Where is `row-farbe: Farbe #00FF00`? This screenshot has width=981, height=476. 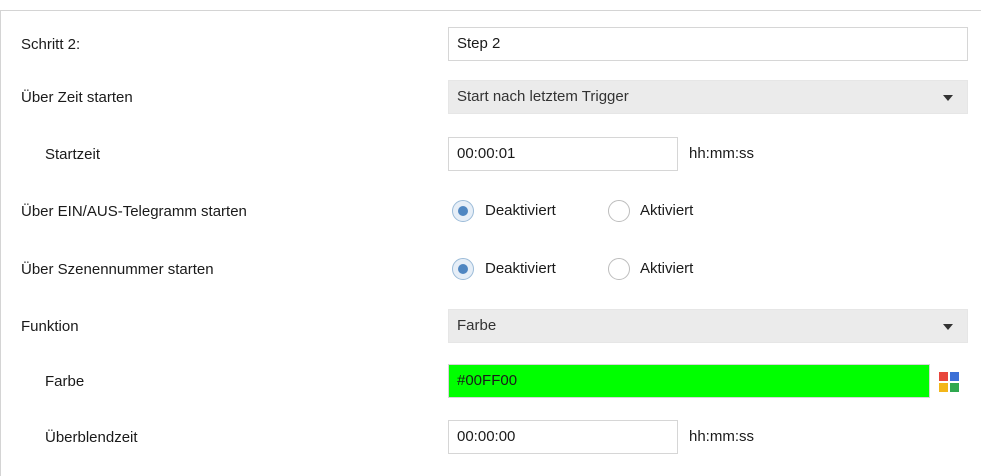
row-farbe: Farbe #00FF00 is located at coordinates (490, 382).